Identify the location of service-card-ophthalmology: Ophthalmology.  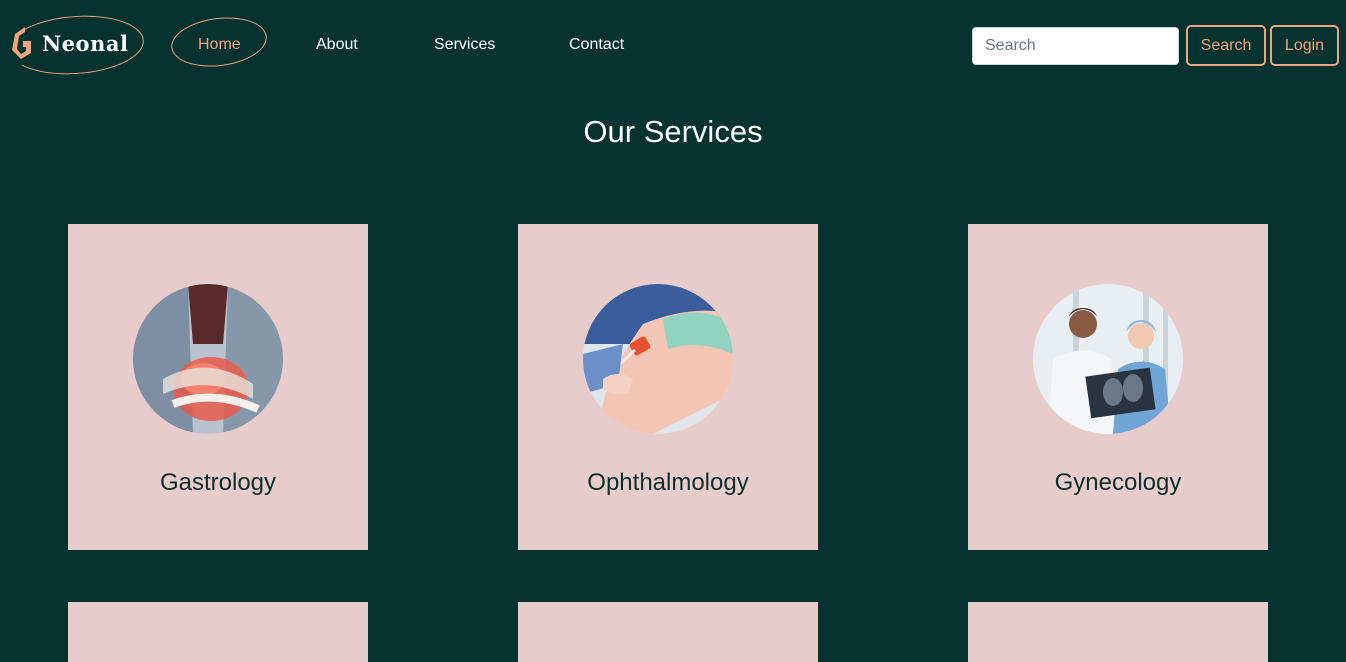
(668, 387).